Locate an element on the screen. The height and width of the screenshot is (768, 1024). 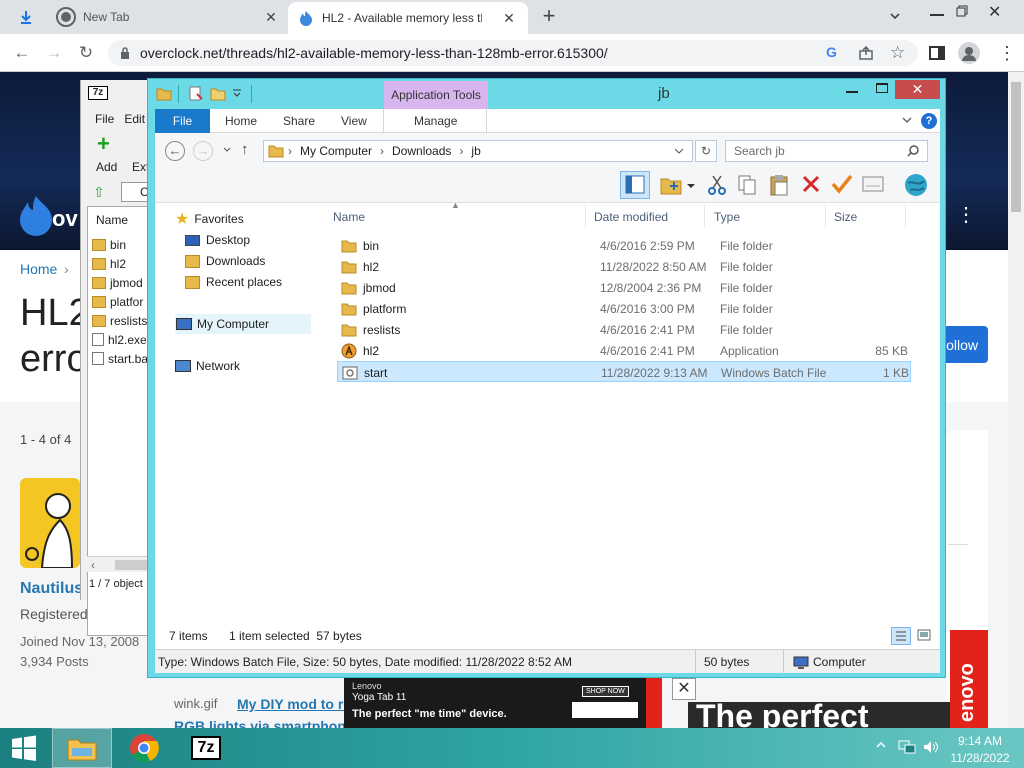
page-scrollbar is located at coordinates (1016, 400).